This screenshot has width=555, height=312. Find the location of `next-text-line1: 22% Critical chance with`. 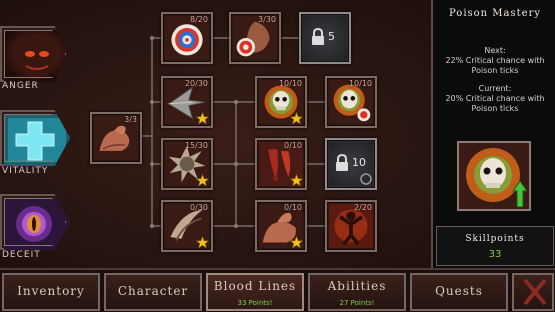

next-text-line1: 22% Critical chance with is located at coordinates (495, 60).